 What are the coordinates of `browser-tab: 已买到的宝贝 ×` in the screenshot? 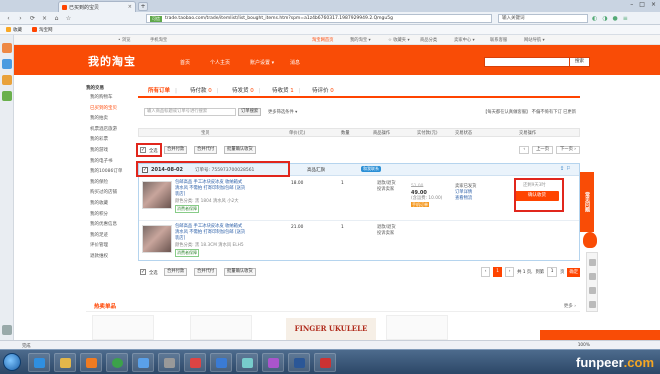 It's located at (97, 6).